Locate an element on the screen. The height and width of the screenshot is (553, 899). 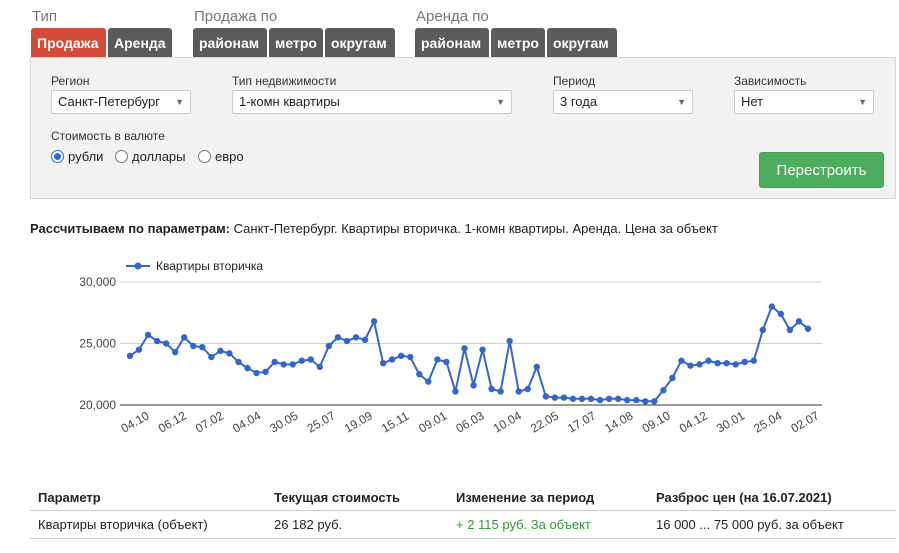
legend-label: Квартиры вторичка is located at coordinates (209, 266).